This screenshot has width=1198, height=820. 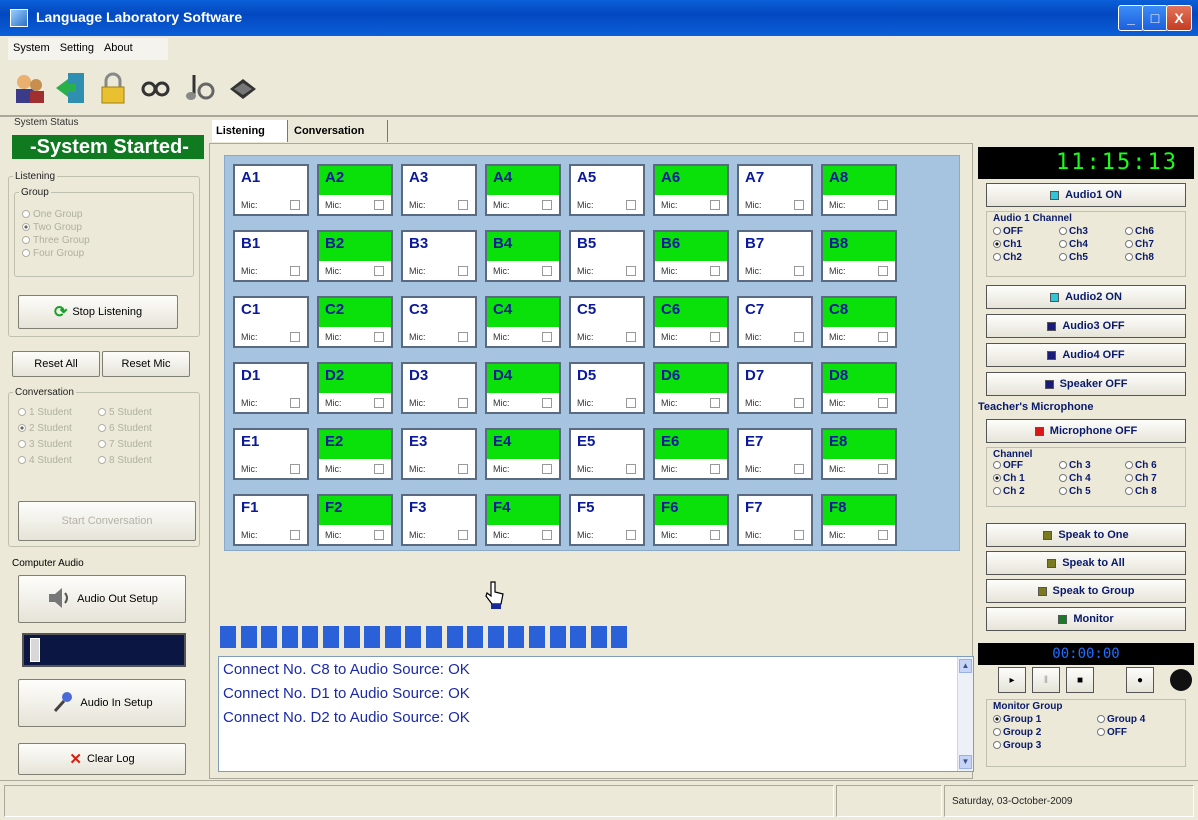 What do you see at coordinates (523, 454) in the screenshot?
I see `student-station: E4 Mic:` at bounding box center [523, 454].